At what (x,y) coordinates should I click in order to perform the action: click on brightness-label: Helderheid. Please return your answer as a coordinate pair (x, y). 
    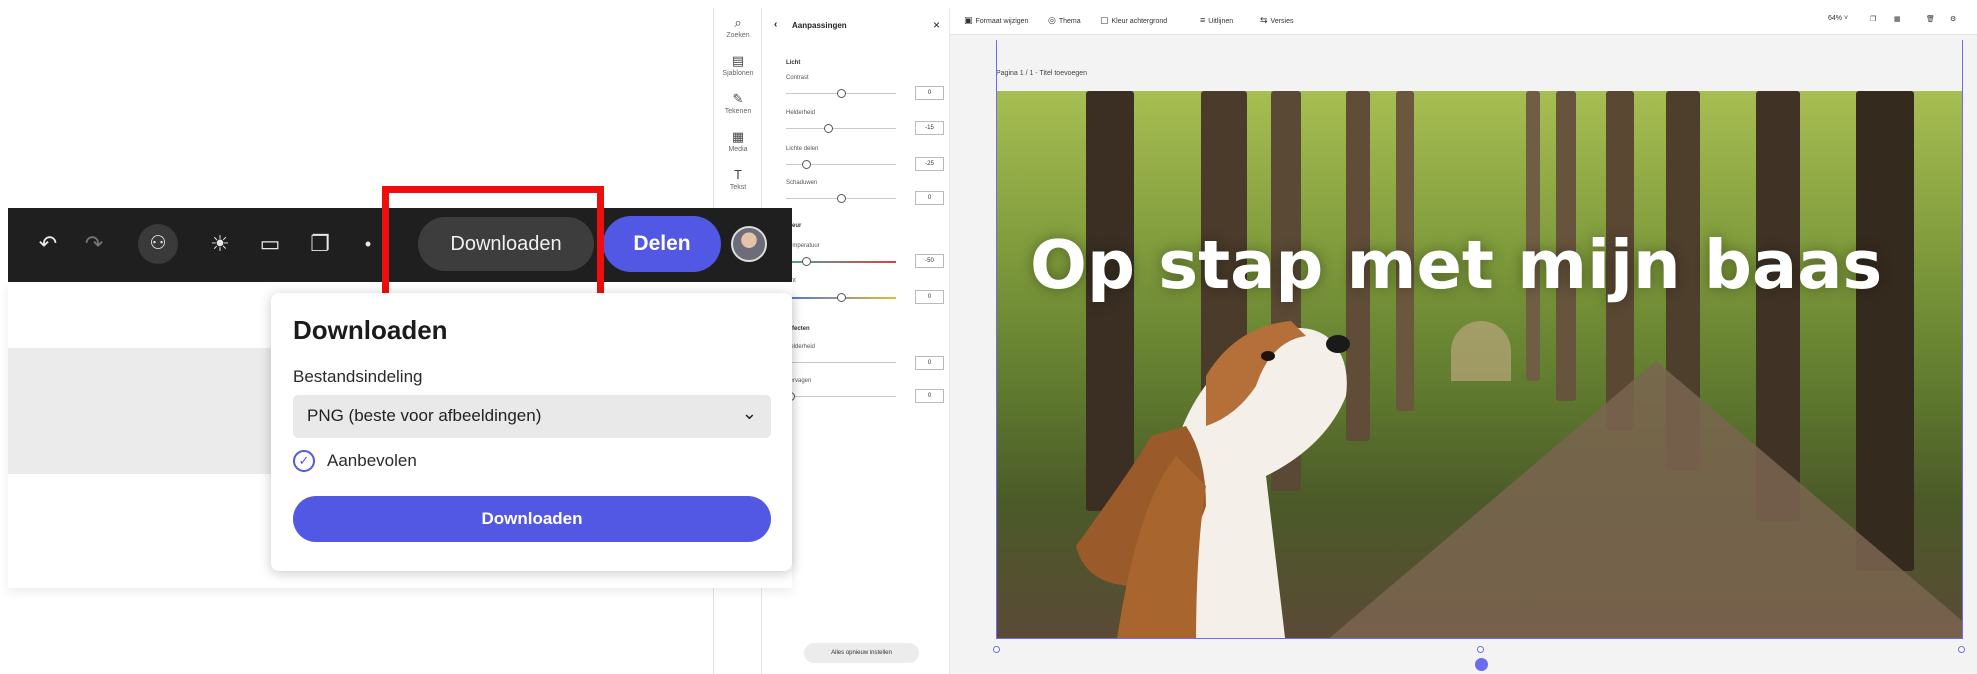
    Looking at the image, I should click on (801, 113).